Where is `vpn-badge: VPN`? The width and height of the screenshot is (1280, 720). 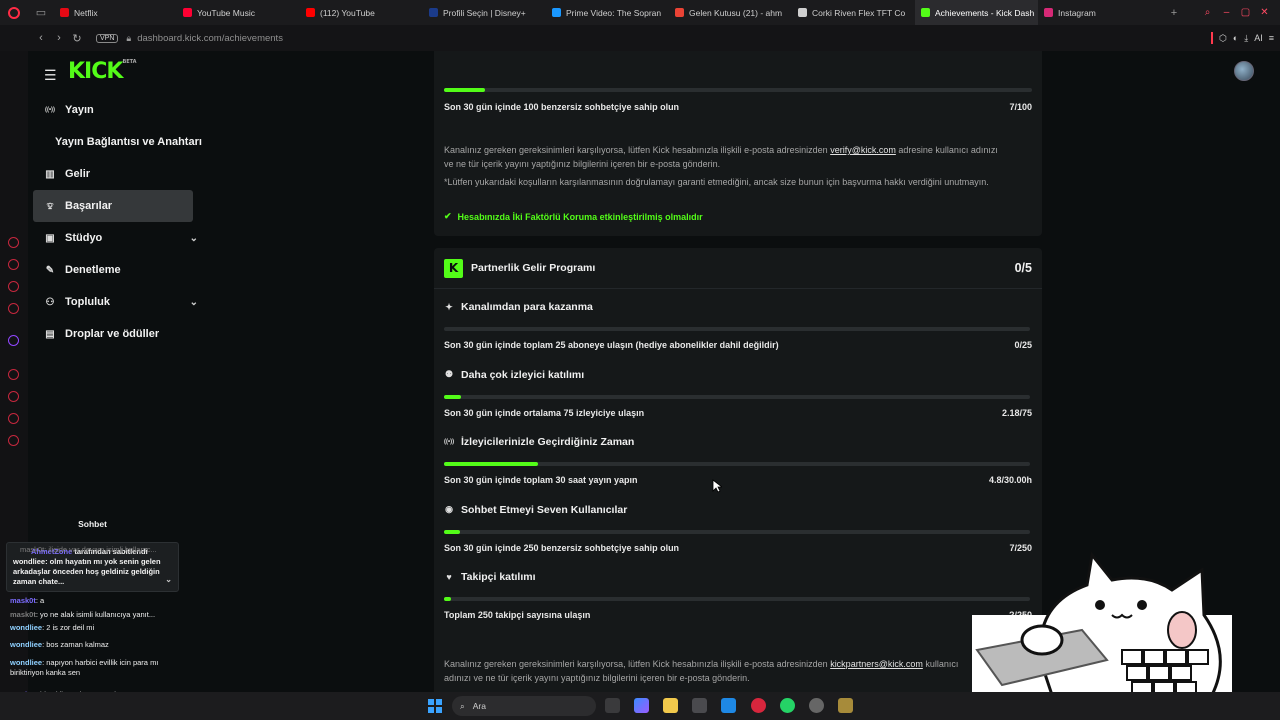 vpn-badge: VPN is located at coordinates (107, 38).